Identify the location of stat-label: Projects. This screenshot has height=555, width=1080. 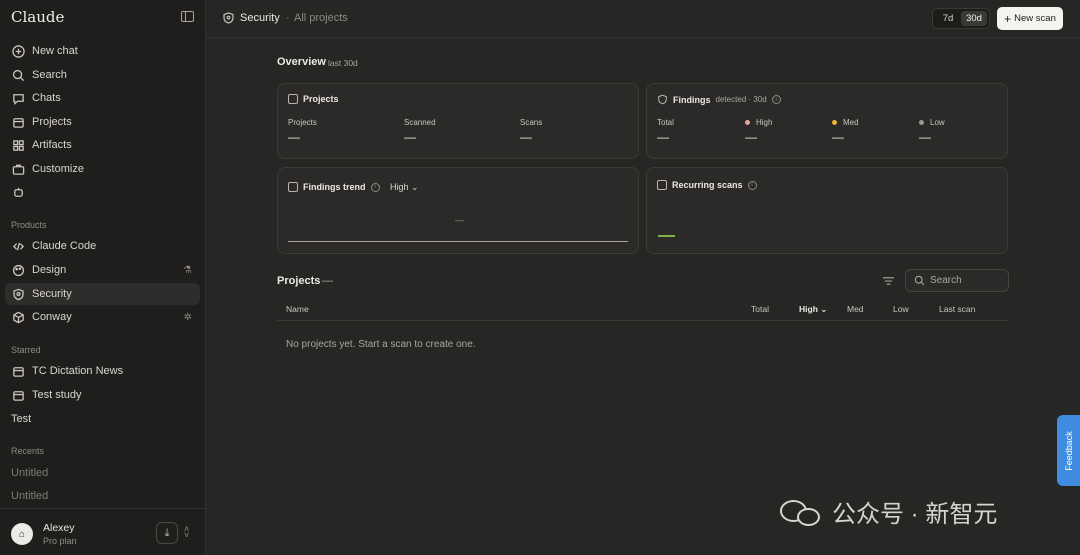
(302, 122).